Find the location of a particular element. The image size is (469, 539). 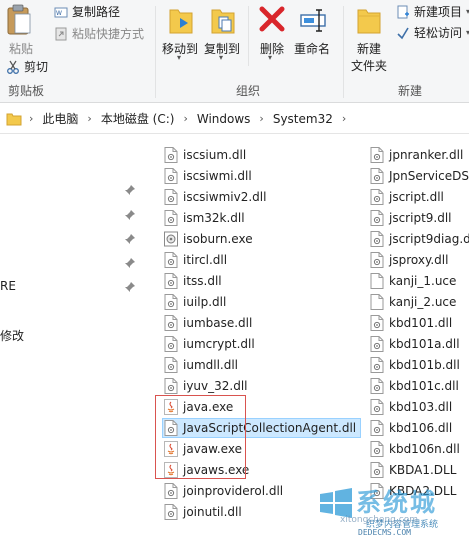

paste-button: 粘贴 is located at coordinates (20, 31).